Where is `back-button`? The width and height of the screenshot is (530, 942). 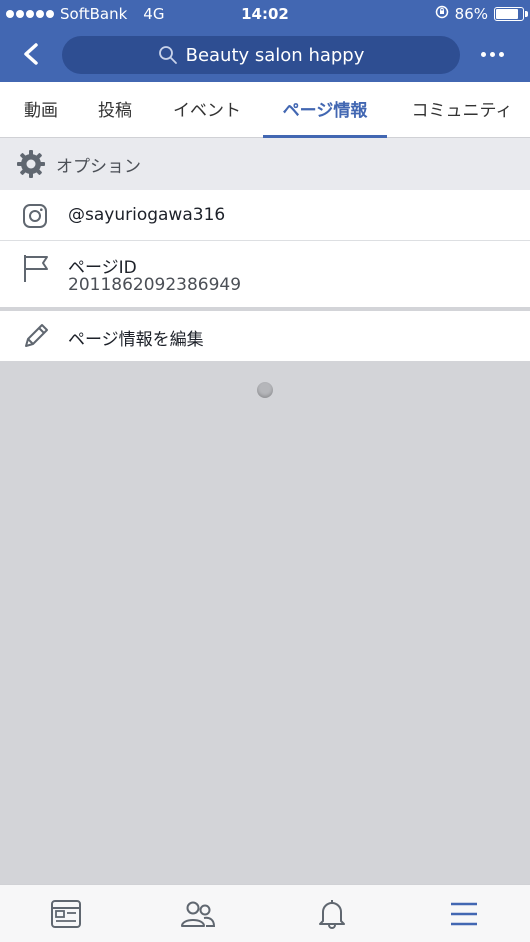 back-button is located at coordinates (31, 54).